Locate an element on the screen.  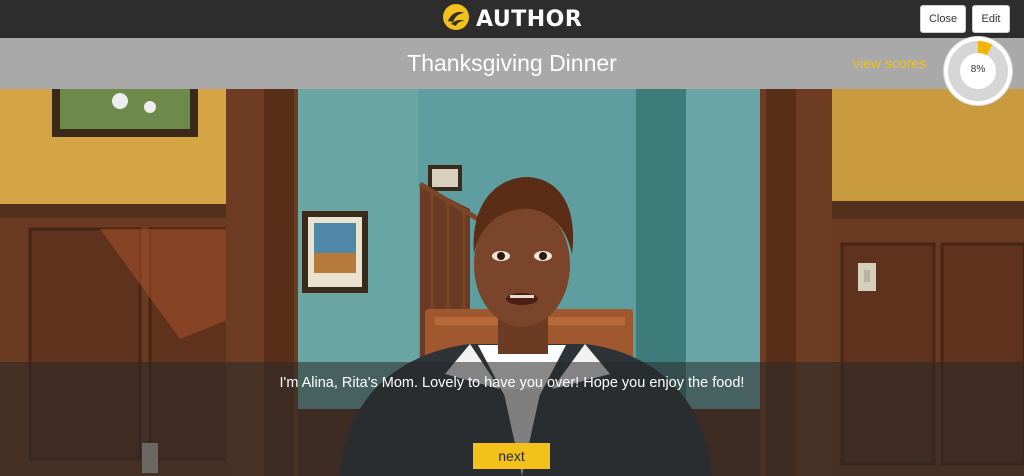
edit-button: Edit is located at coordinates (991, 19).